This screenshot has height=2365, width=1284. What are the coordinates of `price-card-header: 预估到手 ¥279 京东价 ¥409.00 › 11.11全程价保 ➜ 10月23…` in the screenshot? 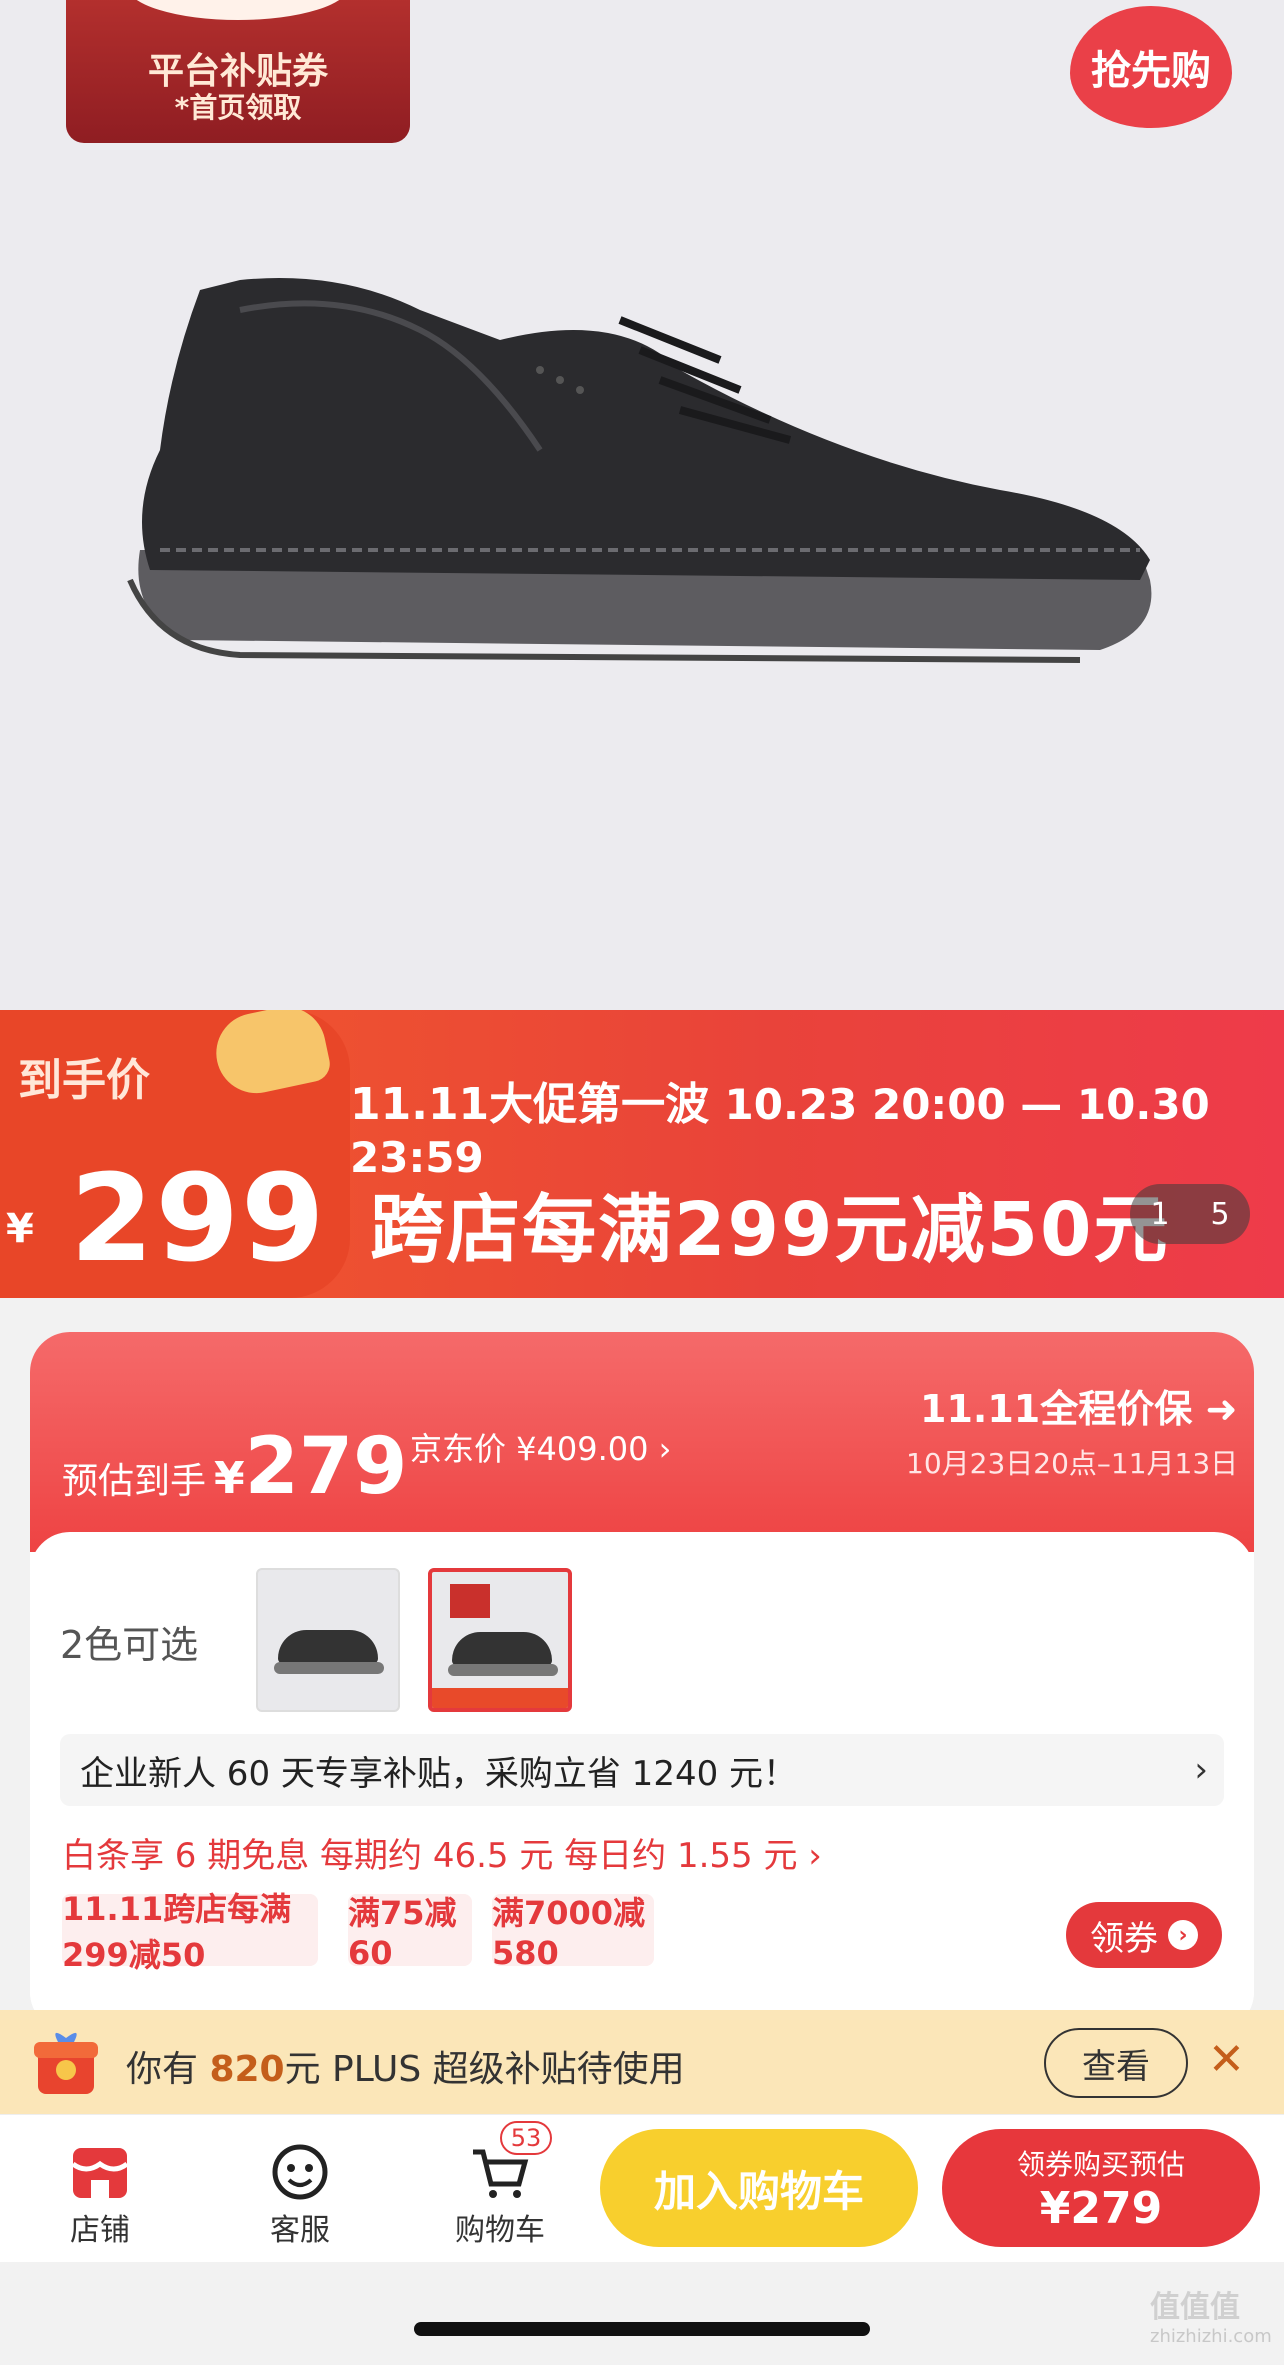 It's located at (642, 1442).